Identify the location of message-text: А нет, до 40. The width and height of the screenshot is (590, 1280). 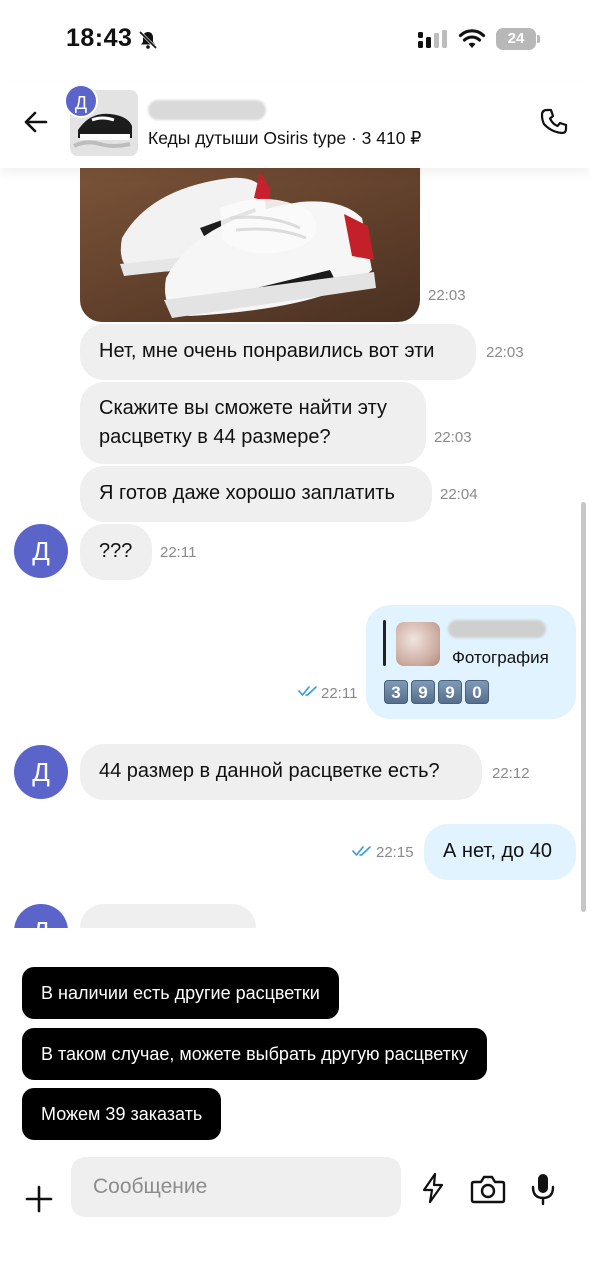
(498, 851).